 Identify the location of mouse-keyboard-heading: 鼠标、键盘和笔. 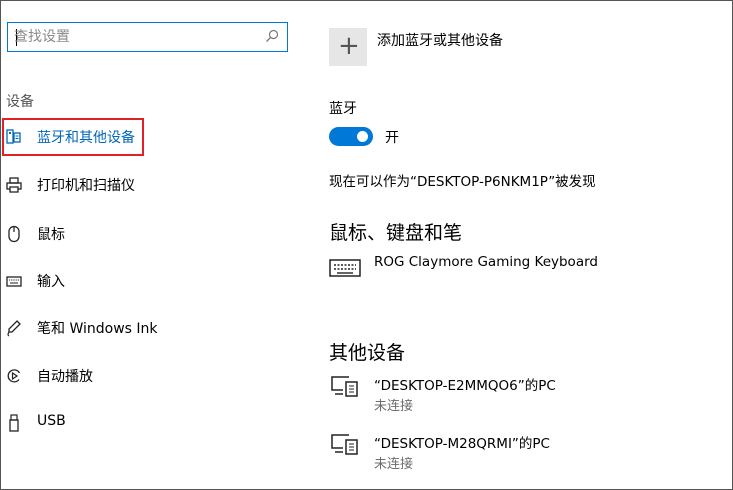
(396, 233).